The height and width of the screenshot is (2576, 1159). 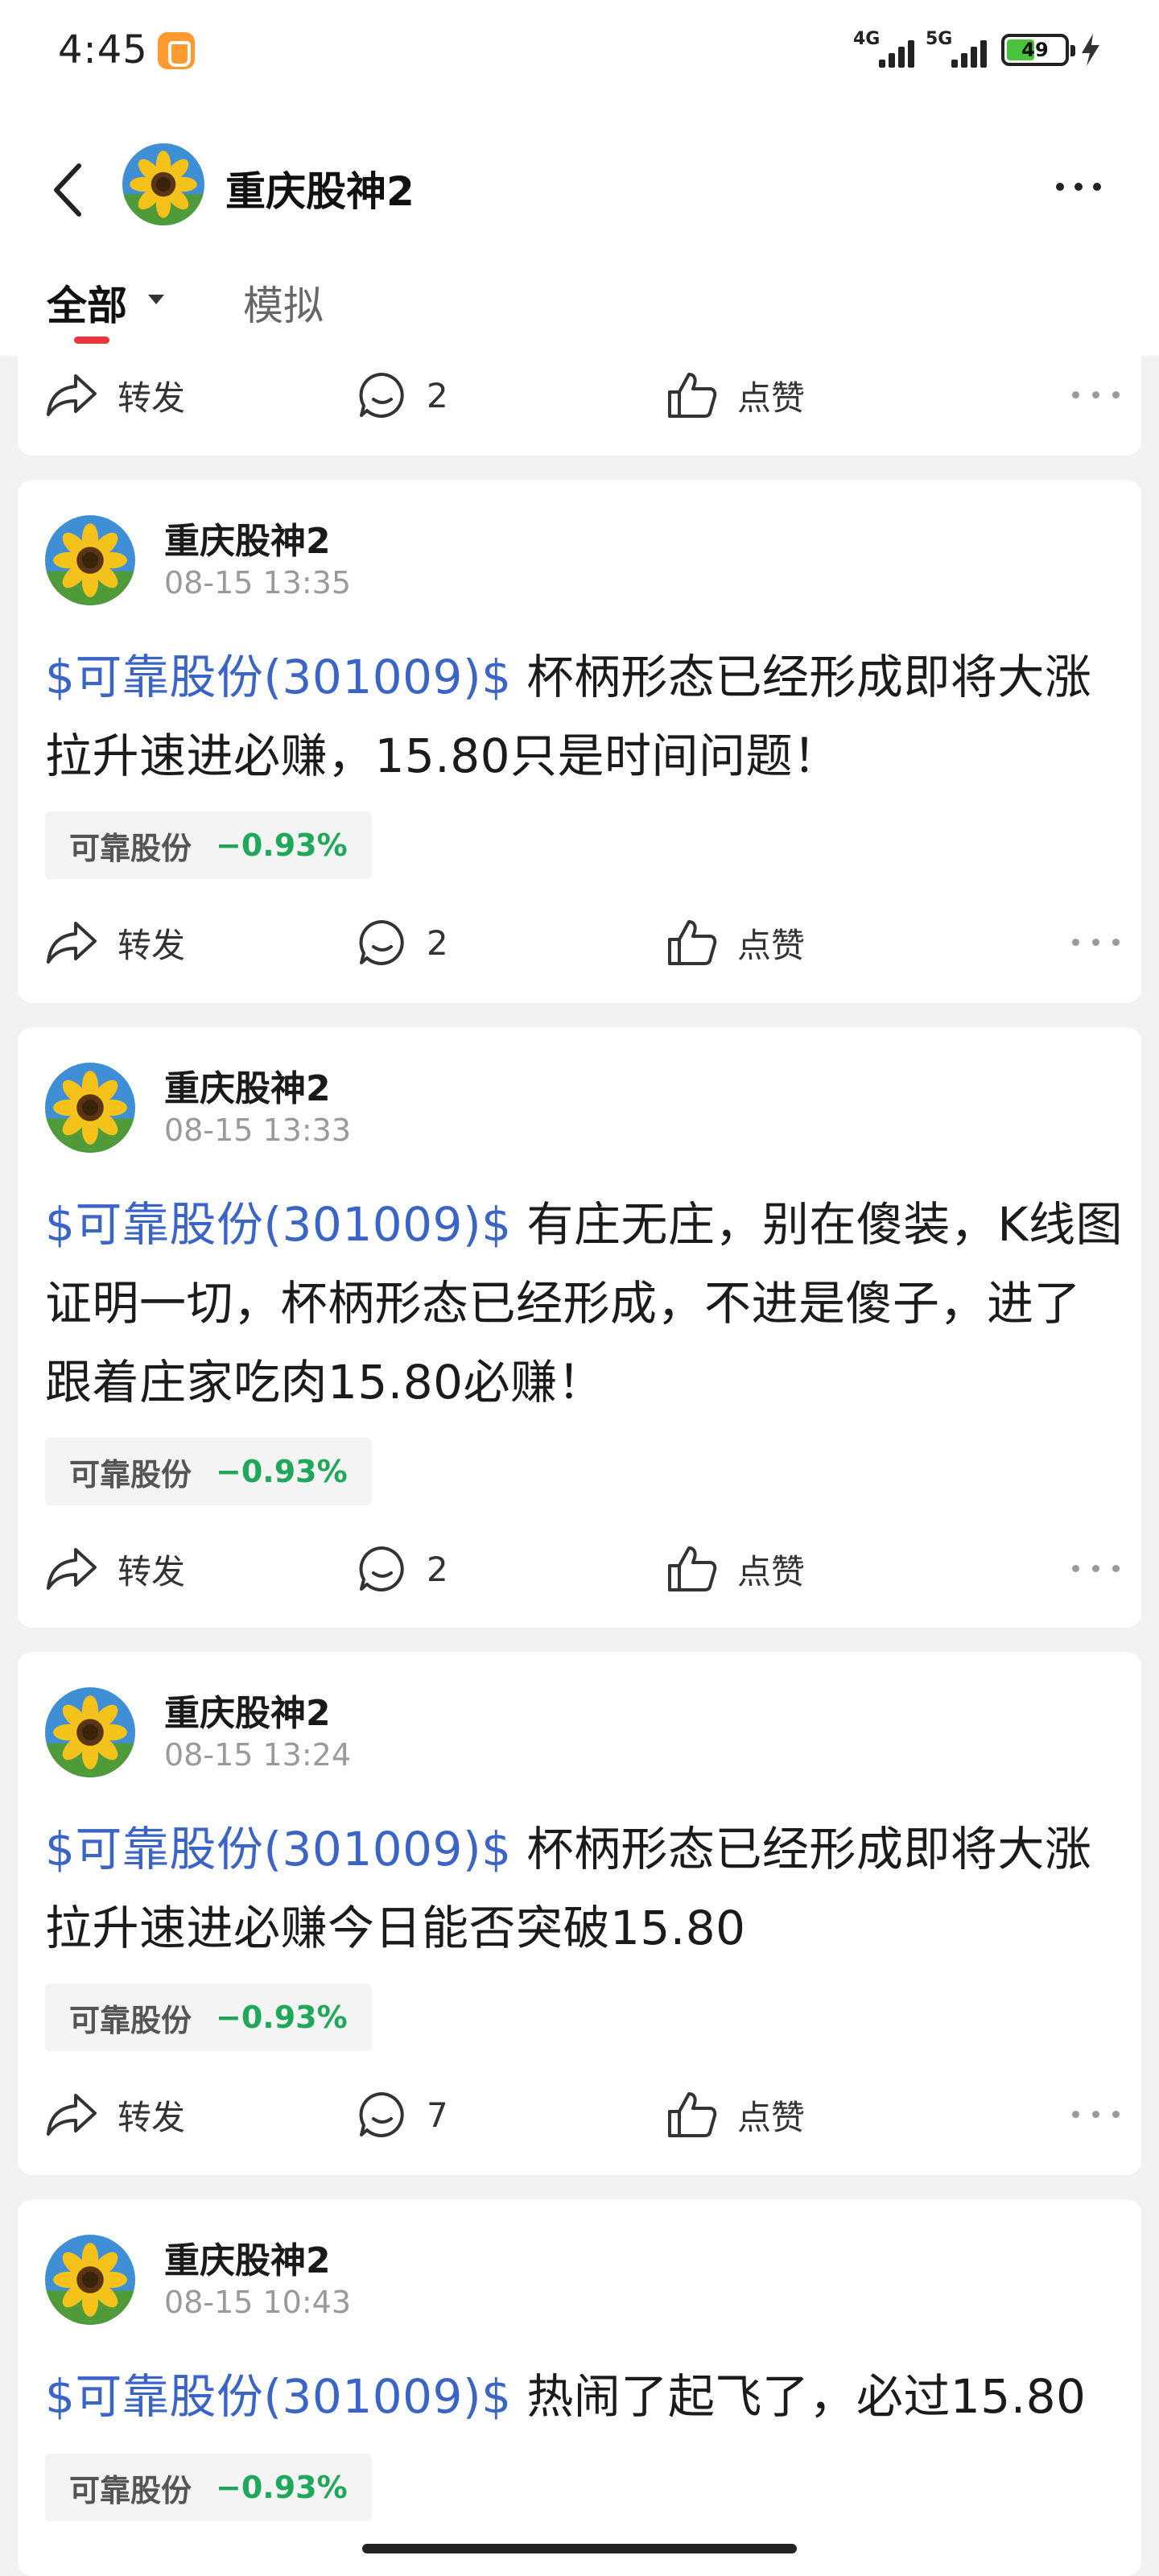 What do you see at coordinates (437, 2115) in the screenshot?
I see `comment-count: 7` at bounding box center [437, 2115].